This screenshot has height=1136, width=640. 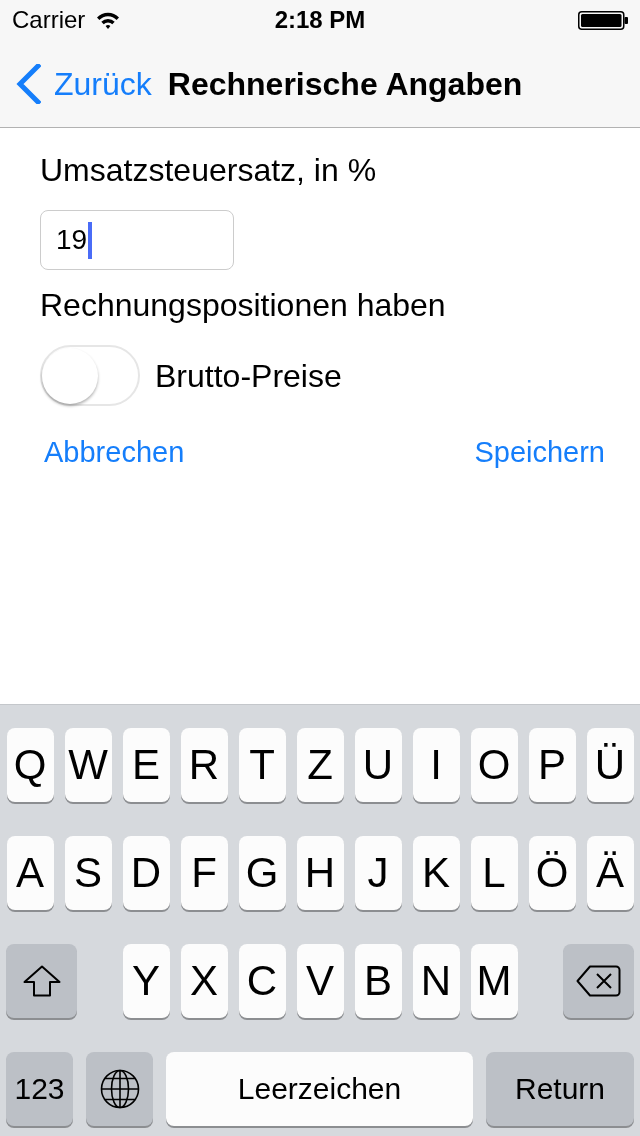 I want to click on shift-arrow-icon, so click(x=41, y=981).